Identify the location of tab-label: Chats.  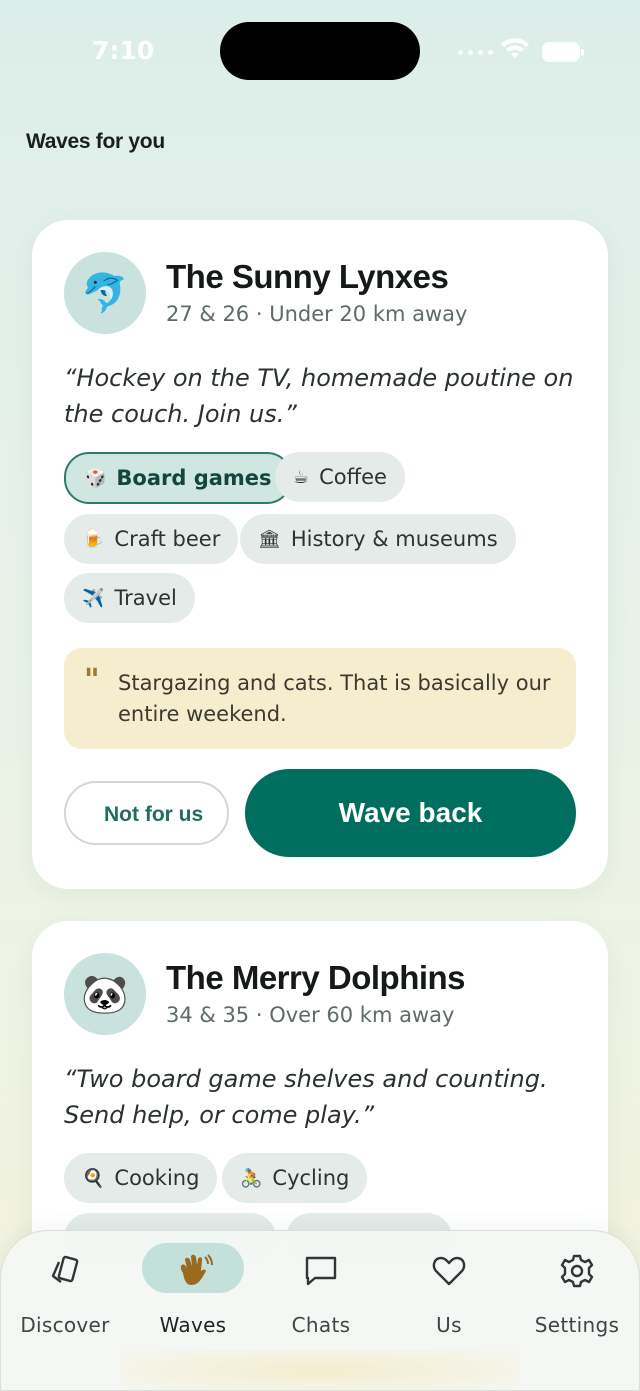
(321, 1325).